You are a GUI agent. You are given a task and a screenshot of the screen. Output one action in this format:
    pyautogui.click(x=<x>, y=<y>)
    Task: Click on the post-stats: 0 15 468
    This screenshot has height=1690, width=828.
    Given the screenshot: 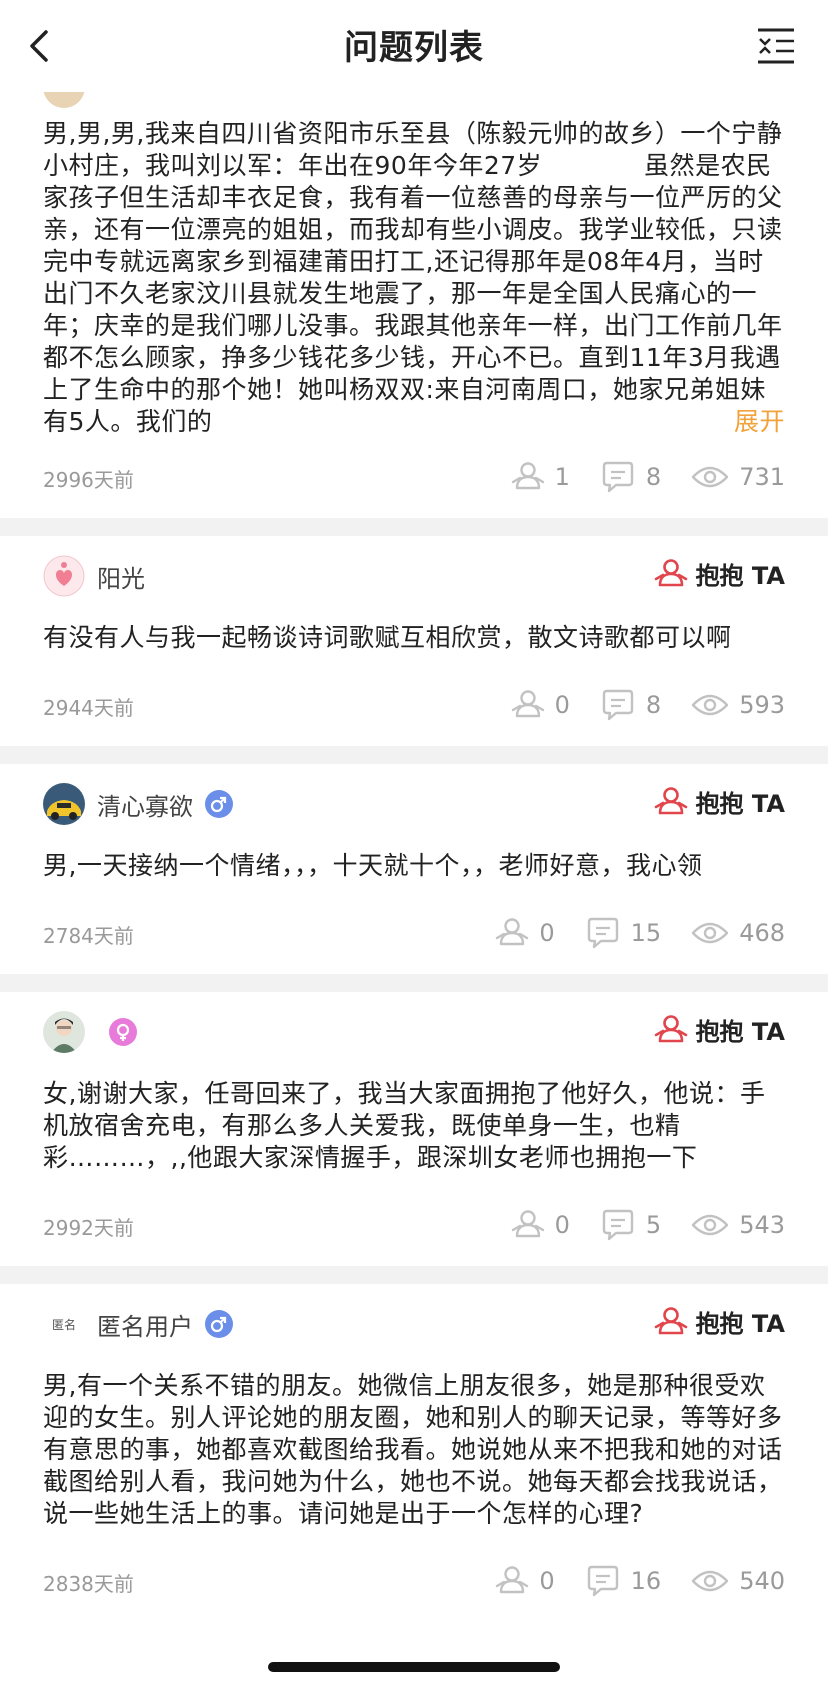 What is the action you would take?
    pyautogui.click(x=625, y=933)
    